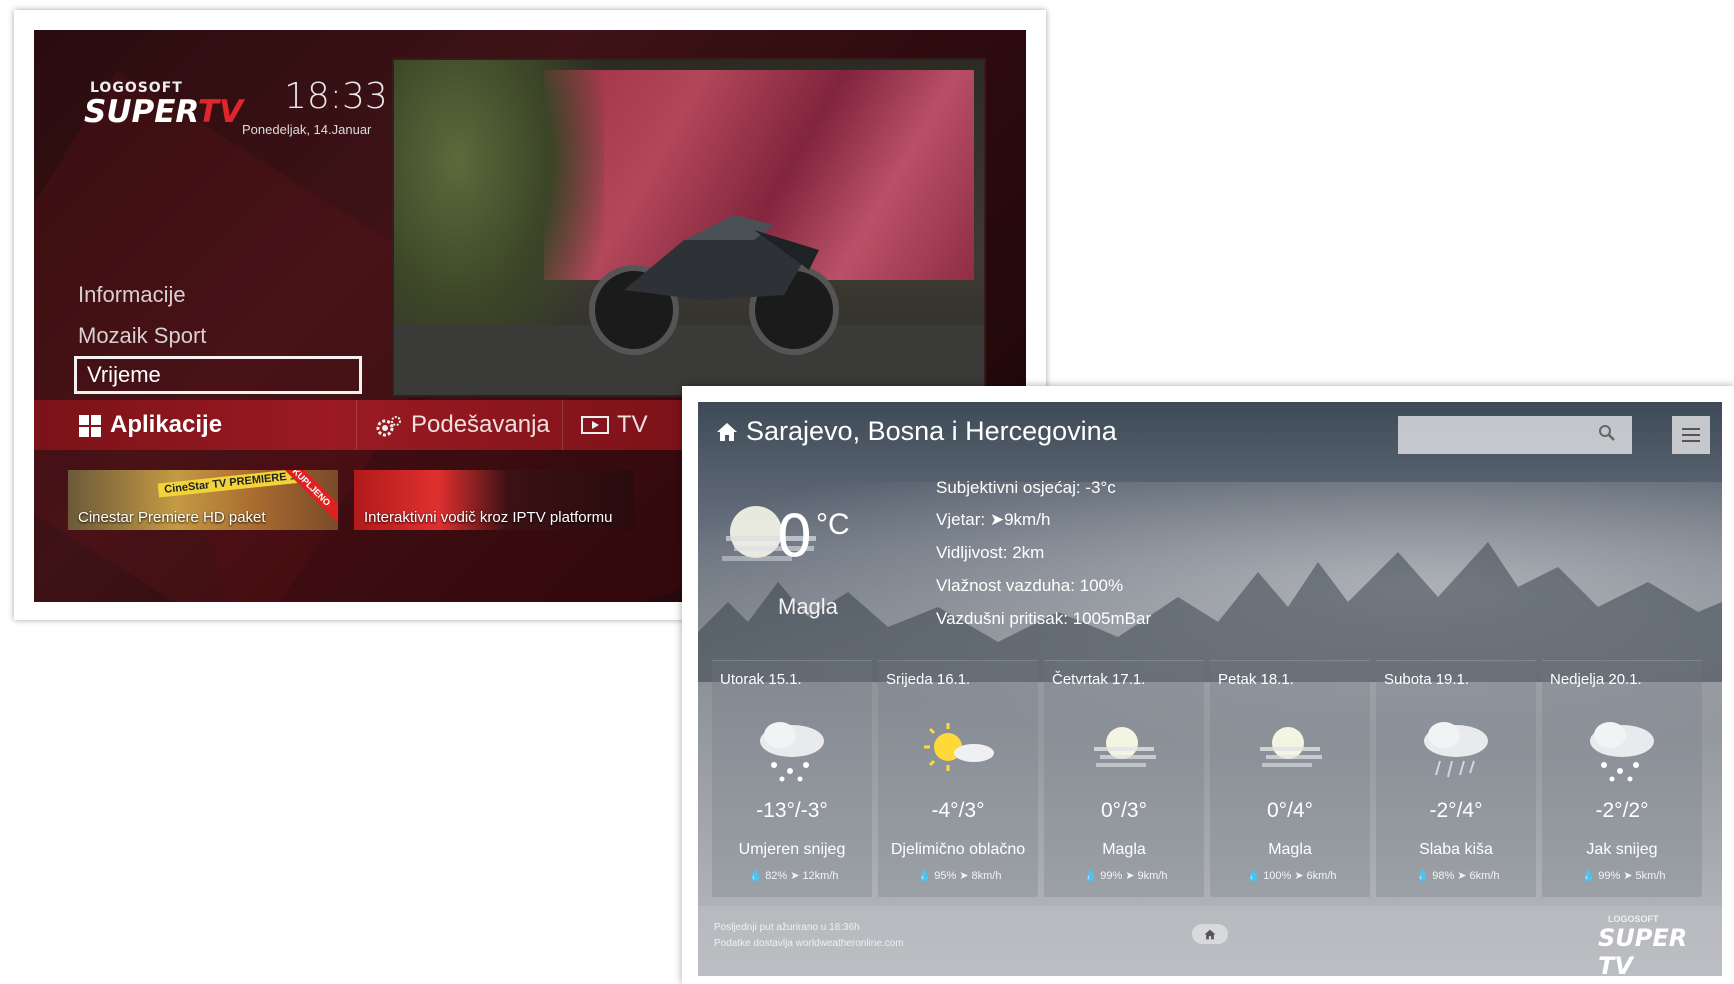  Describe the element at coordinates (480, 424) in the screenshot. I see `tab-label: Podešavanja` at that location.